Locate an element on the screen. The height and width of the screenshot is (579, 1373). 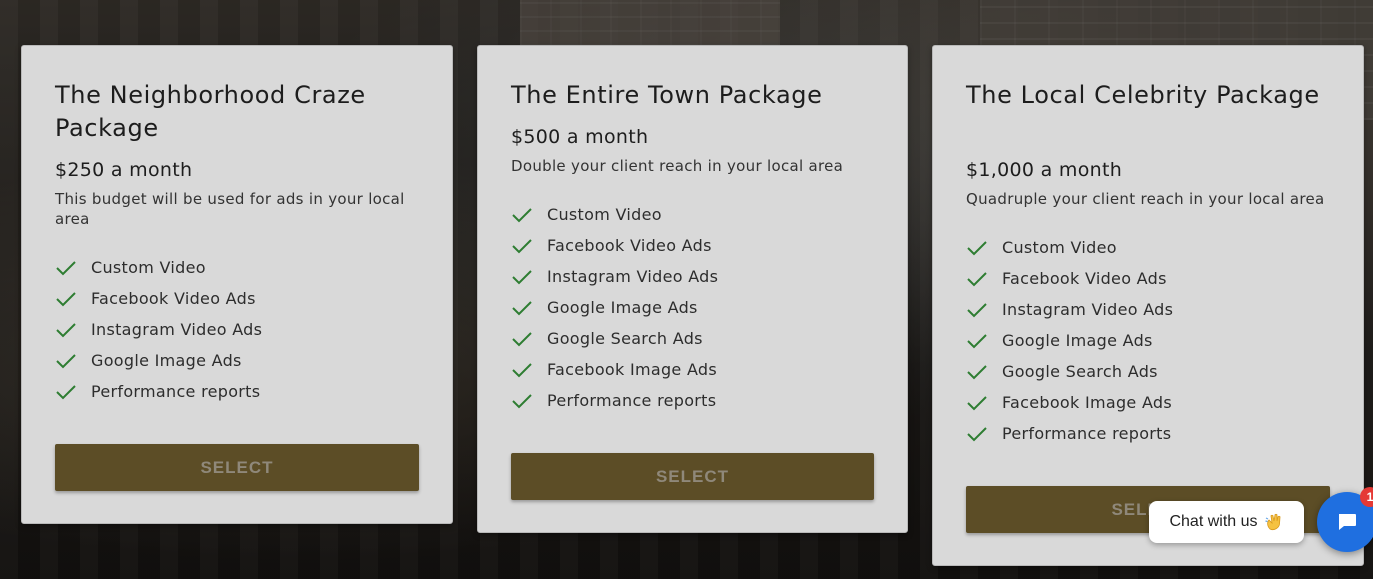
waving-hand-icon is located at coordinates (1272, 522).